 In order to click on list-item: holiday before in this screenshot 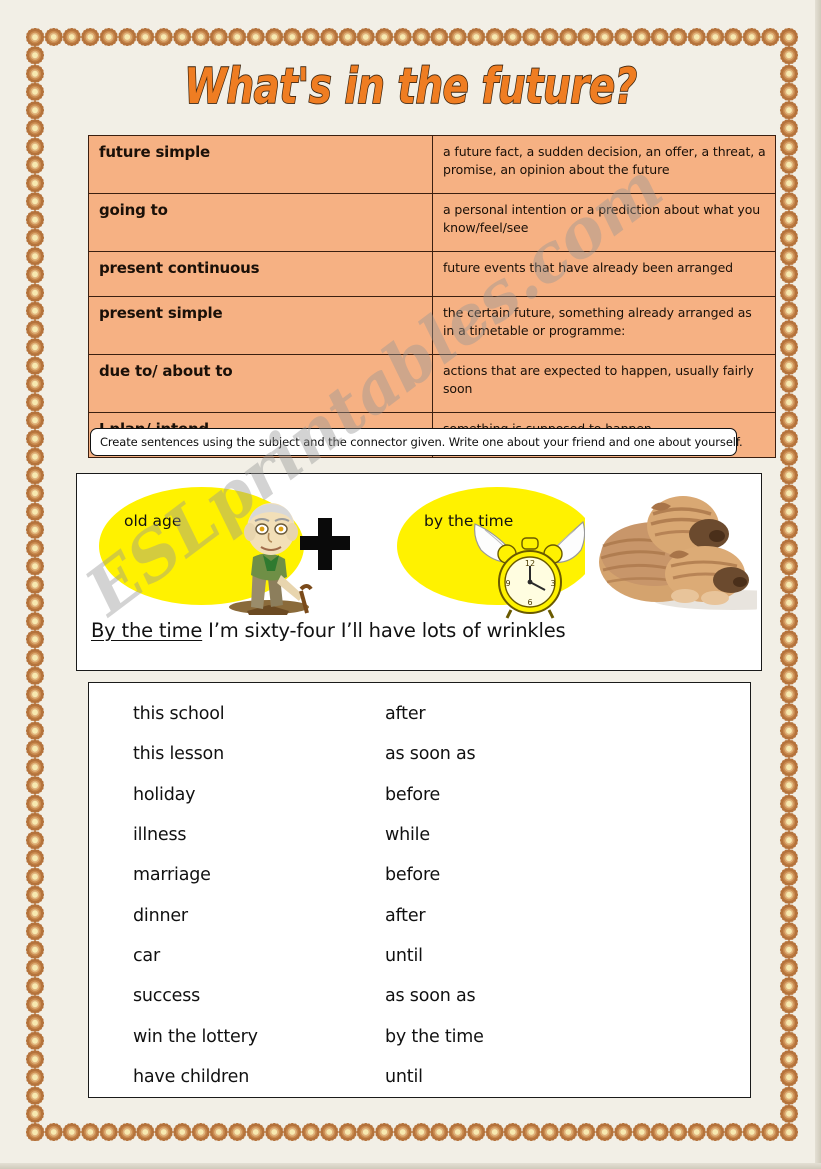, I will do `click(419, 795)`.